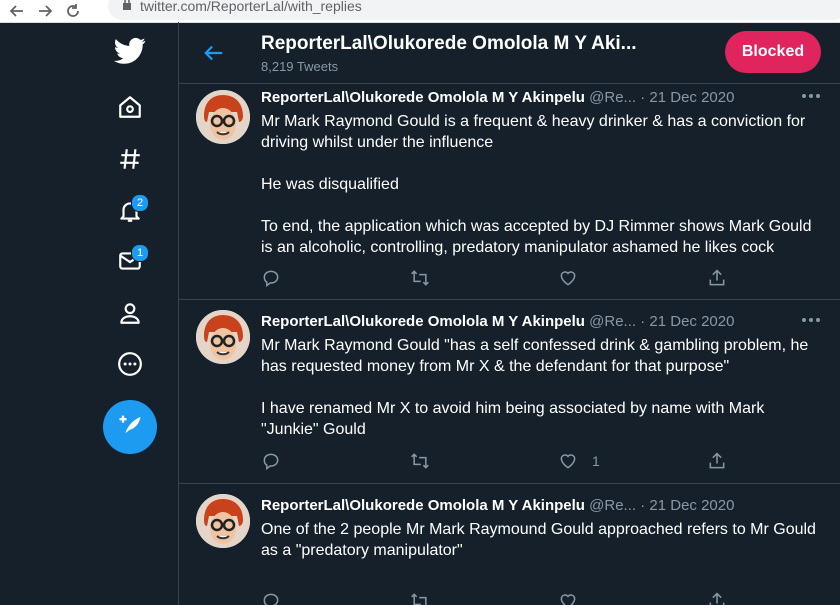  I want to click on messages-mail-icon: 1, so click(131, 261).